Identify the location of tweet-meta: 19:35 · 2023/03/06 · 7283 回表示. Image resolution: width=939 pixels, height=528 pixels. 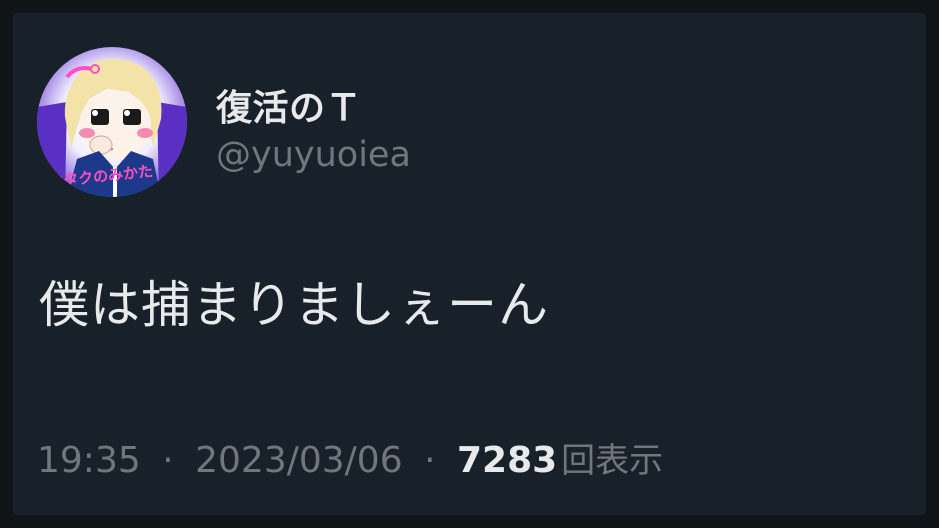
(350, 457).